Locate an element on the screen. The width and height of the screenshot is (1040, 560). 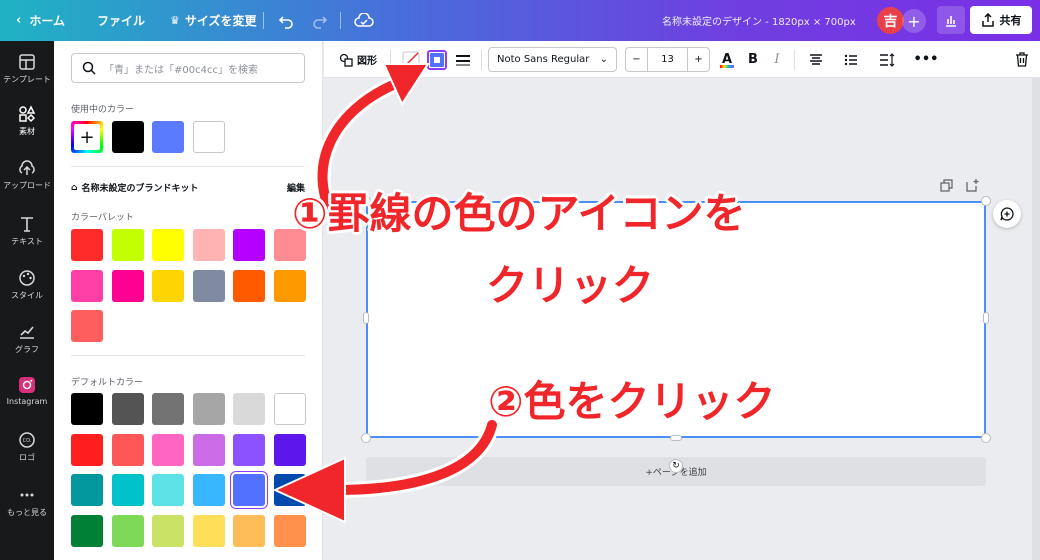
border-color-swatch is located at coordinates (437, 59).